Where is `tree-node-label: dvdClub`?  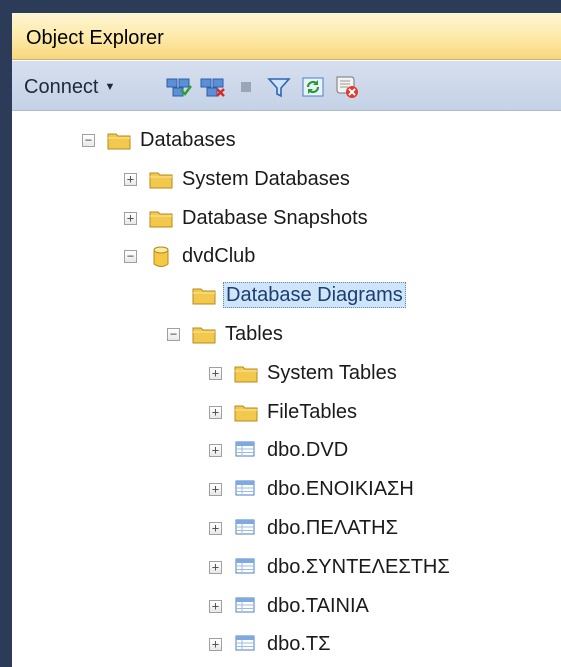 tree-node-label: dvdClub is located at coordinates (218, 256).